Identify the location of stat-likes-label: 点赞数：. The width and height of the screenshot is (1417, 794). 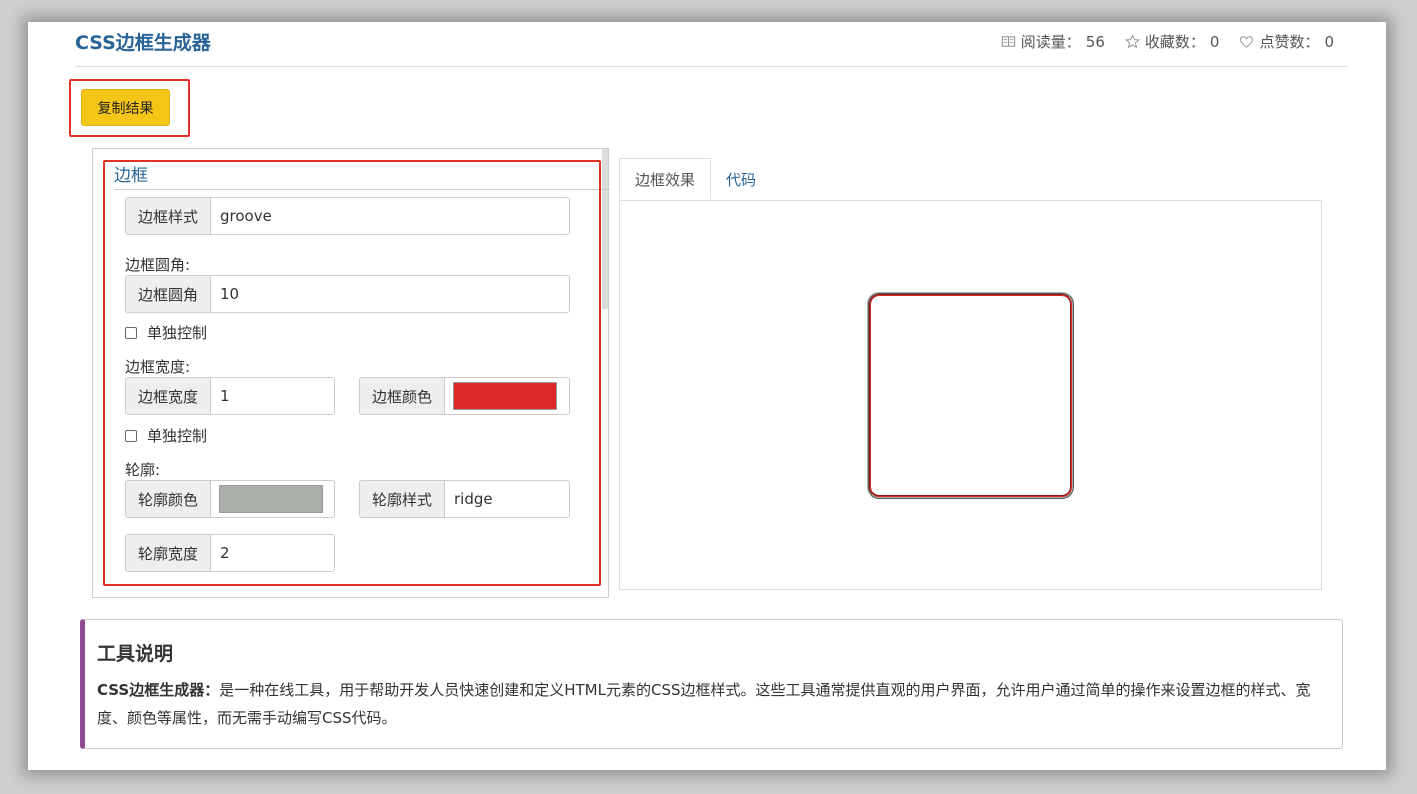
(1289, 42).